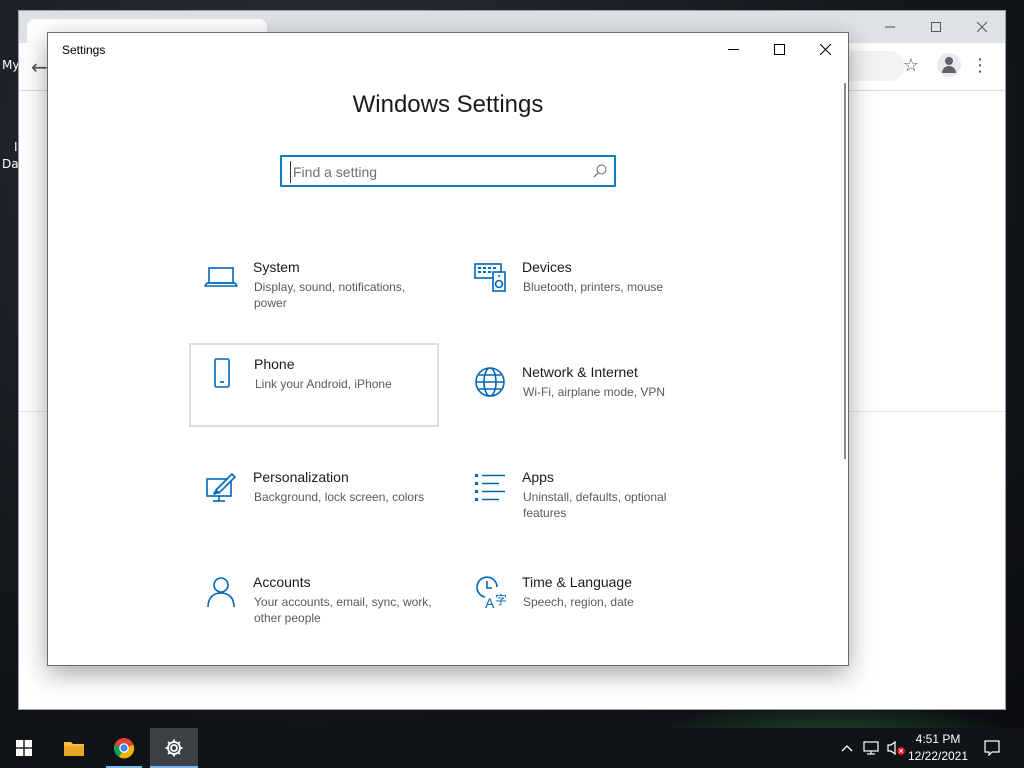 The width and height of the screenshot is (1024, 768). I want to click on windows-logo-icon, so click(24, 748).